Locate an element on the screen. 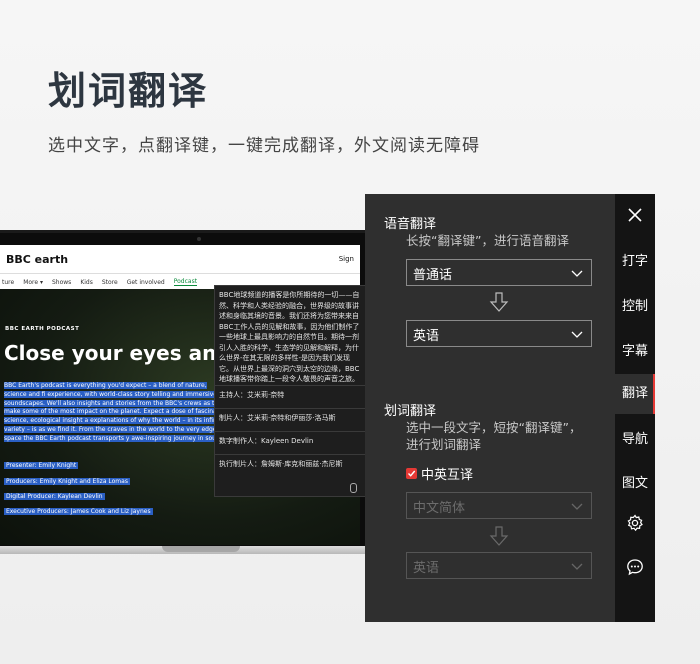 The height and width of the screenshot is (664, 700). chat-icon is located at coordinates (635, 567).